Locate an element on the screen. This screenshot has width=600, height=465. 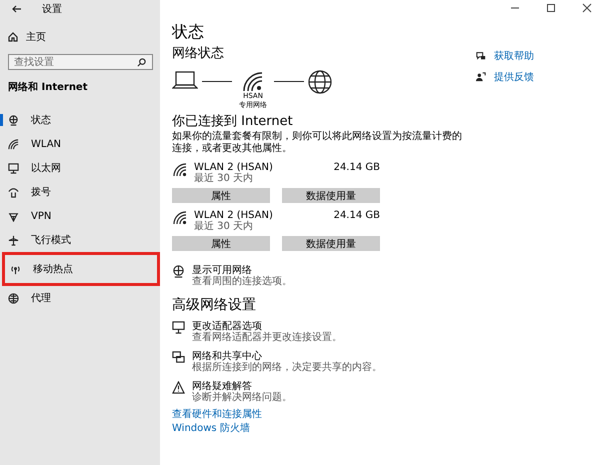
maximize-icon is located at coordinates (551, 8).